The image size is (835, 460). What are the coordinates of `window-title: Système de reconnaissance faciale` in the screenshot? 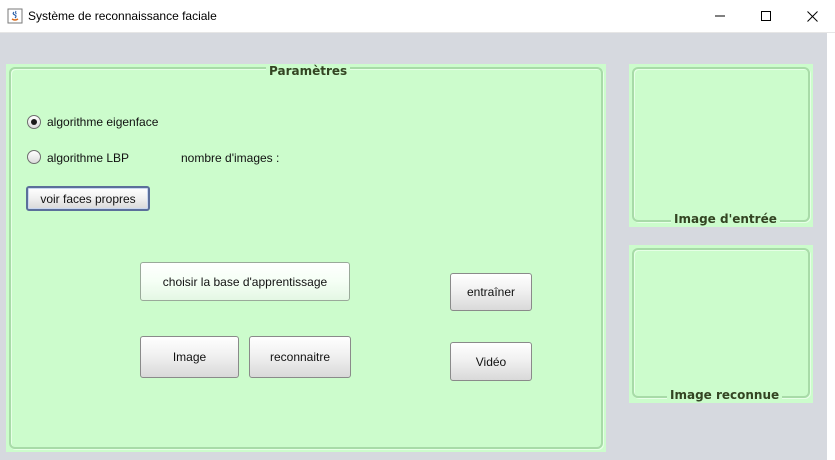 It's located at (122, 16).